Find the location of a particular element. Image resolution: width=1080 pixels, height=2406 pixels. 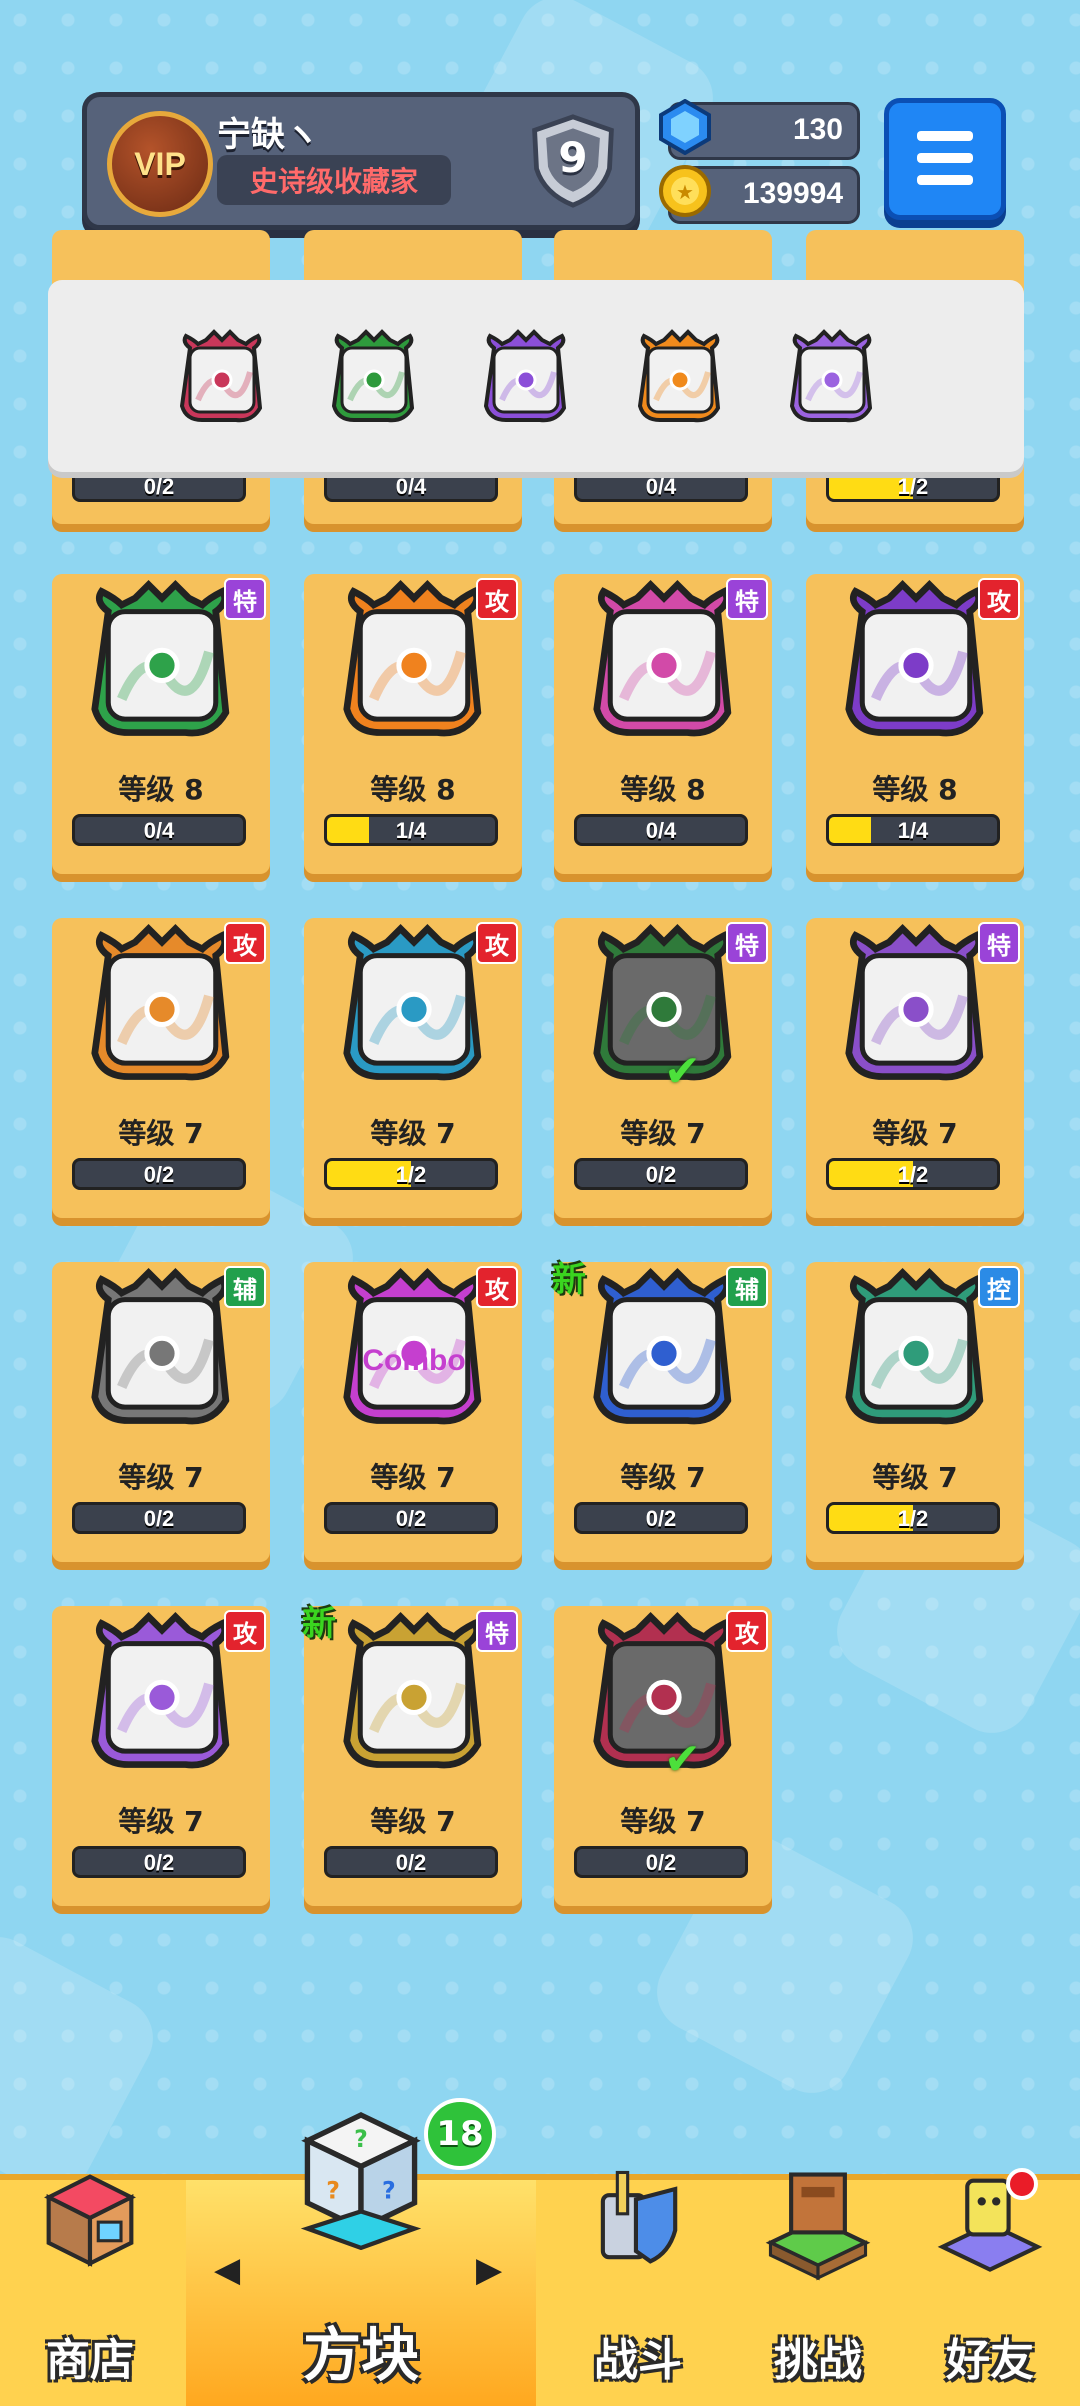

dice-card: 攻等级 7 1/2 is located at coordinates (413, 1068).